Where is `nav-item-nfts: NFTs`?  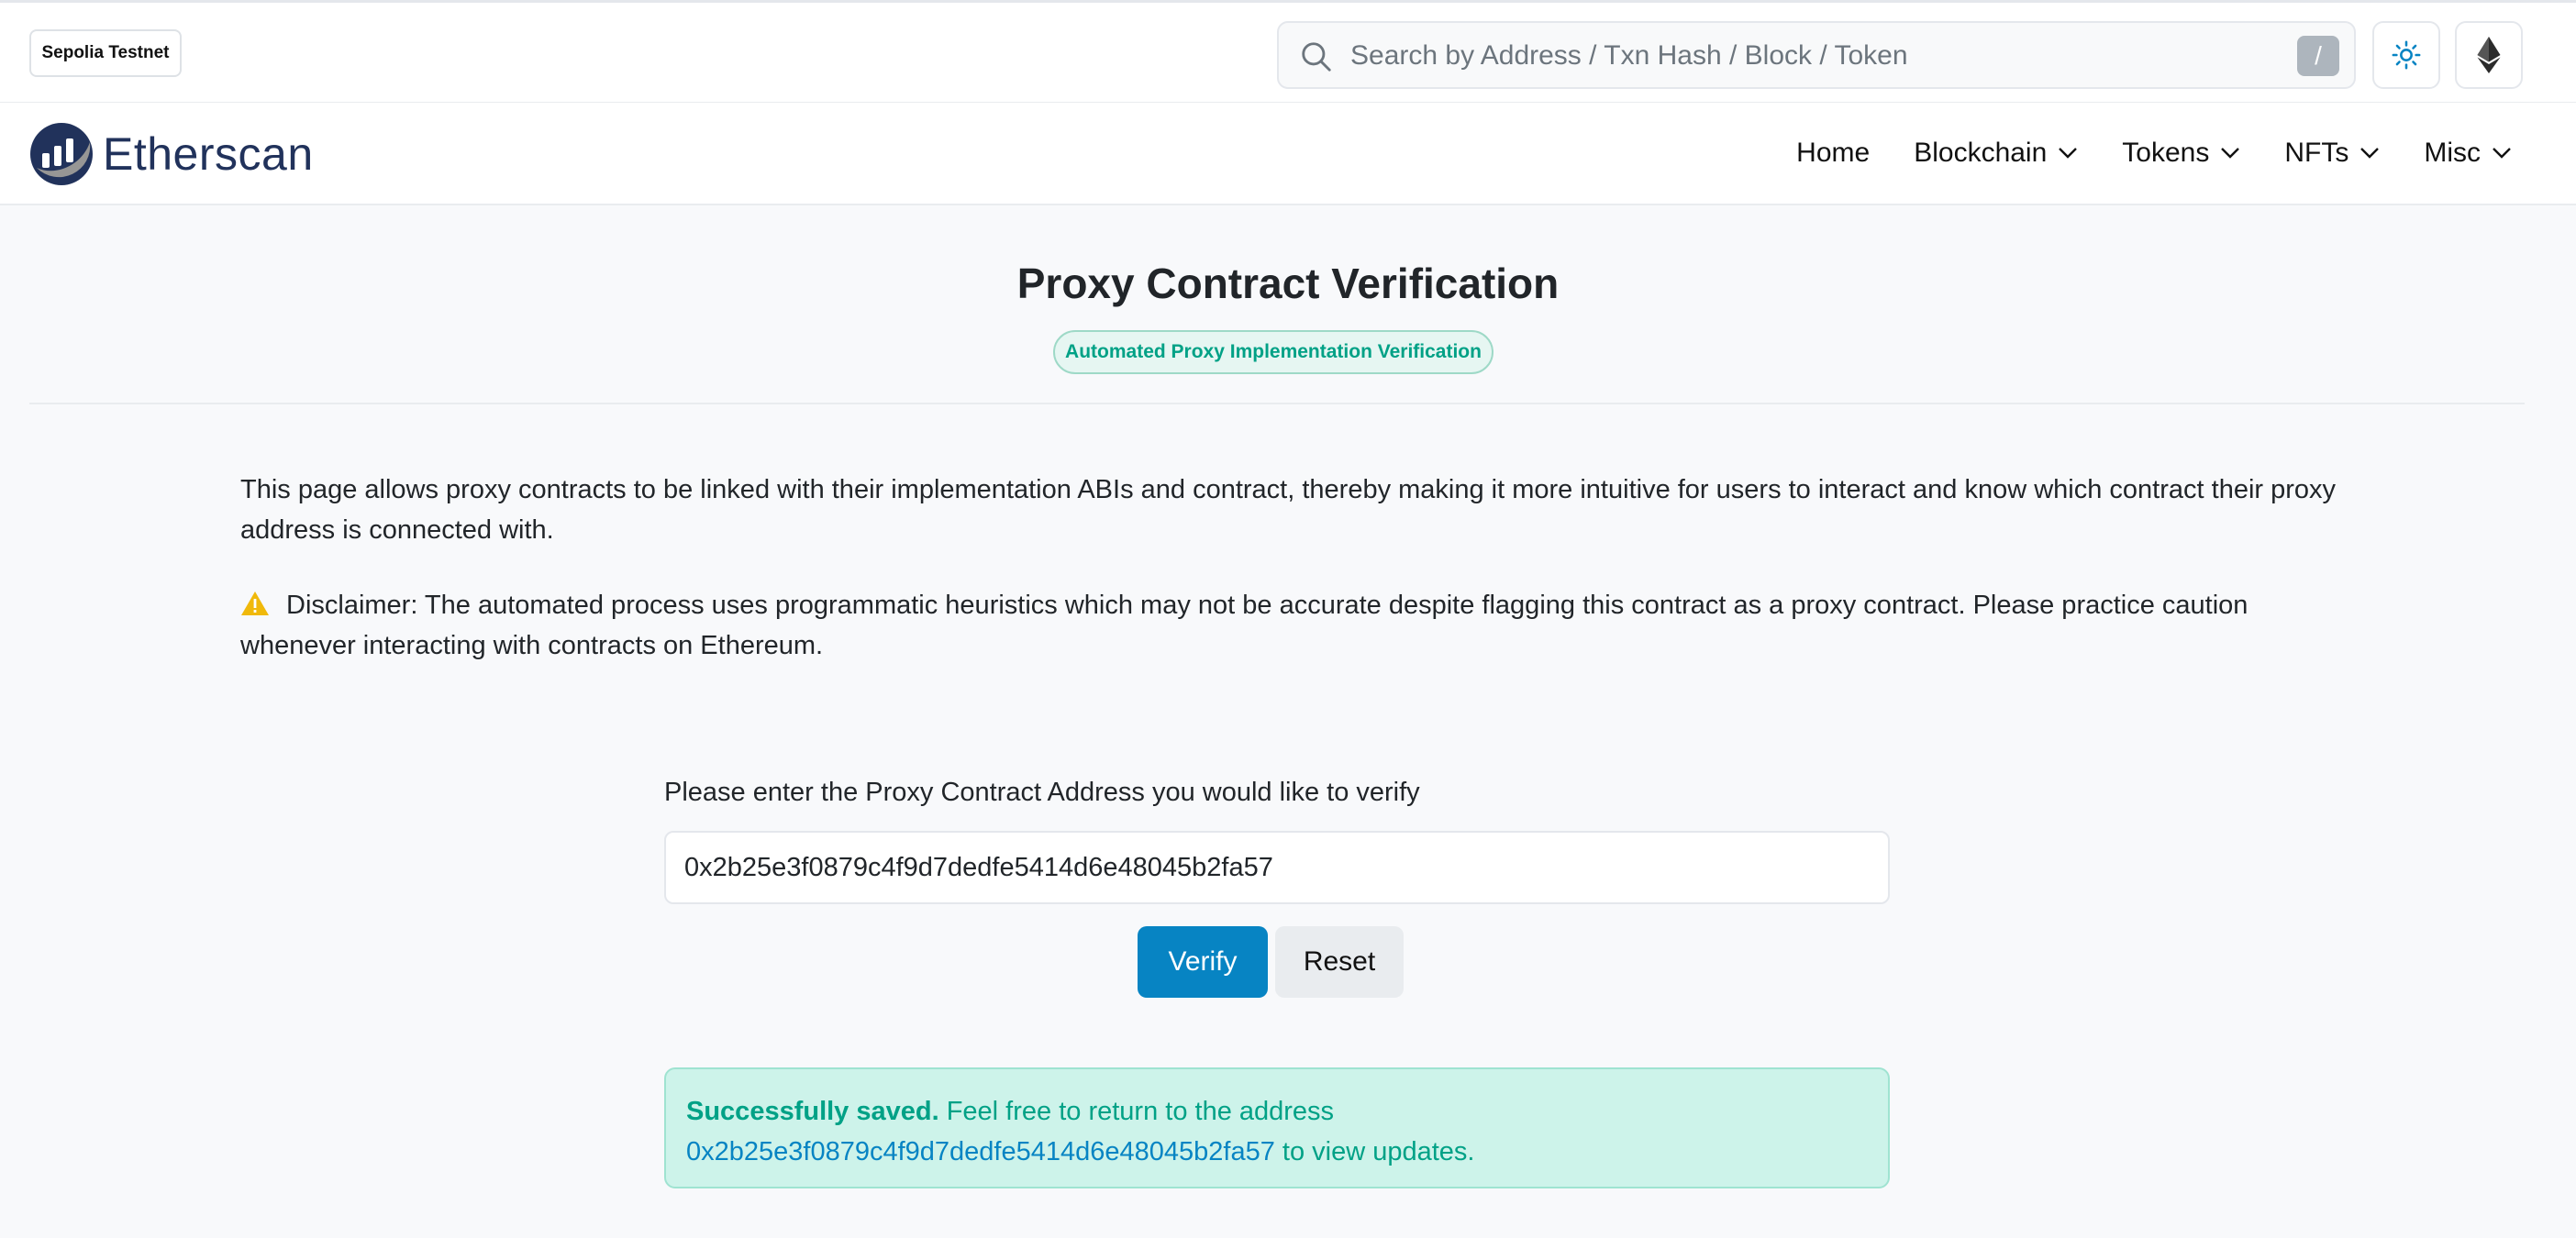 nav-item-nfts: NFTs is located at coordinates (2332, 153).